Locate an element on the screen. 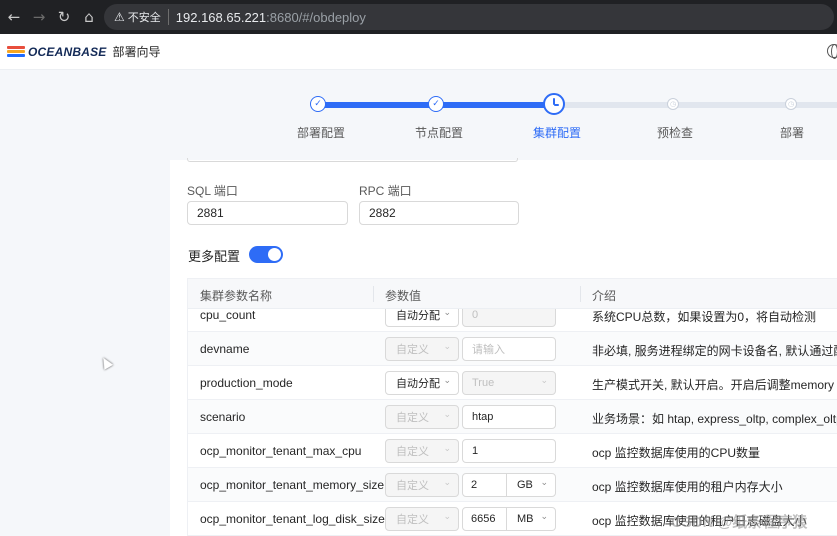 Image resolution: width=837 pixels, height=536 pixels. param-value-text: 请输入 is located at coordinates (488, 350).